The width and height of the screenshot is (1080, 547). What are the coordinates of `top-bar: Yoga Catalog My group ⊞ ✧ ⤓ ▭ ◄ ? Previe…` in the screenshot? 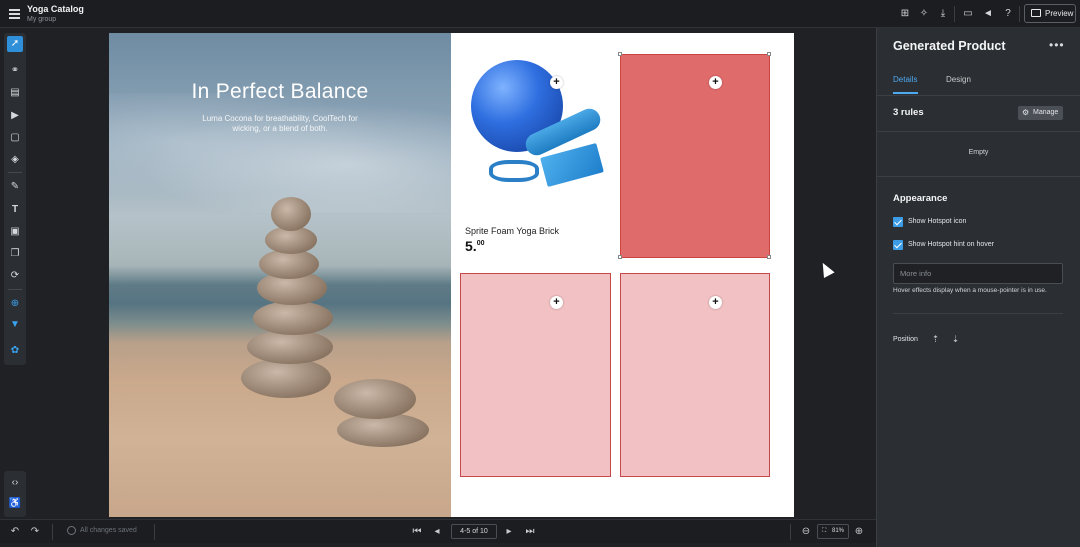 It's located at (540, 14).